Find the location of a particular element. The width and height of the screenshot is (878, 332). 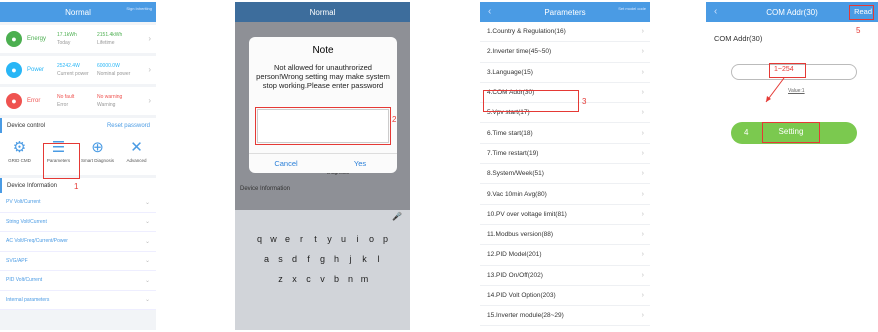

key: q is located at coordinates (260, 239).